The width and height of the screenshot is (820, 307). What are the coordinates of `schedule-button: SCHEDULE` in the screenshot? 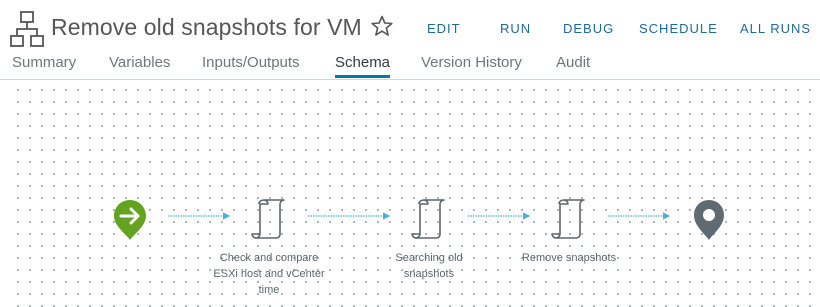 It's located at (678, 29).